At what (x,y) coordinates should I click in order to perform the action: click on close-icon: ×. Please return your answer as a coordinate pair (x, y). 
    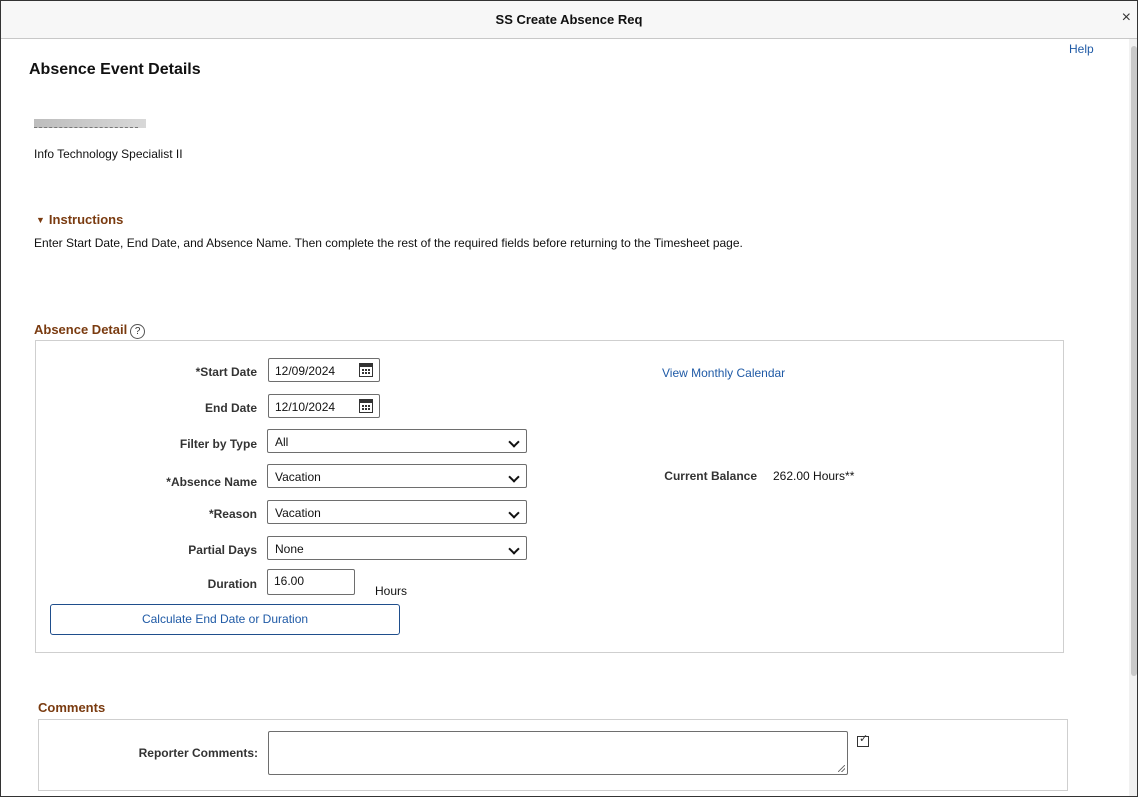
    Looking at the image, I should click on (1126, 18).